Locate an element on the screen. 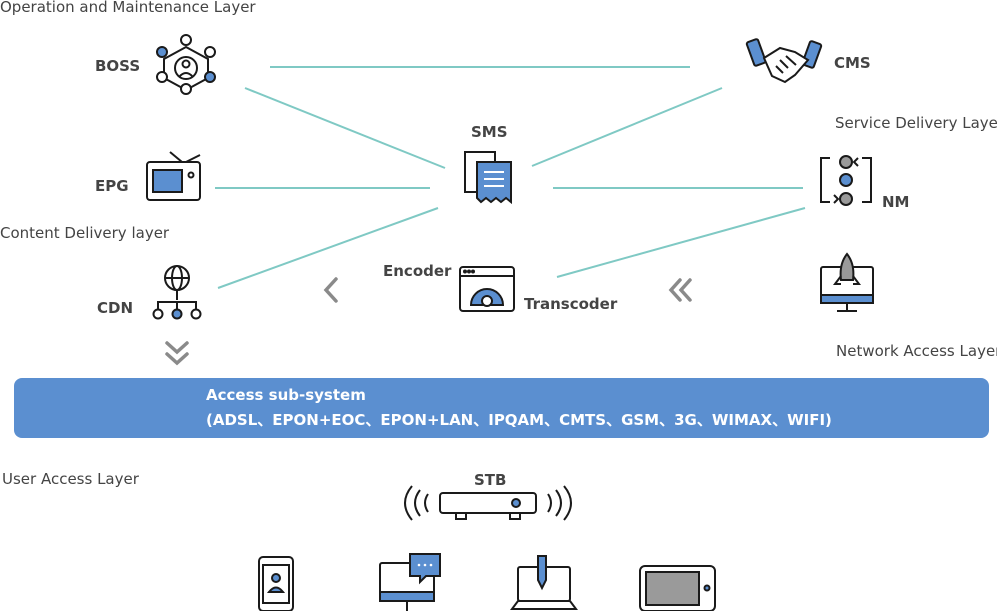 Image resolution: width=997 pixels, height=611 pixels. tablet-icon is located at coordinates (677, 588).